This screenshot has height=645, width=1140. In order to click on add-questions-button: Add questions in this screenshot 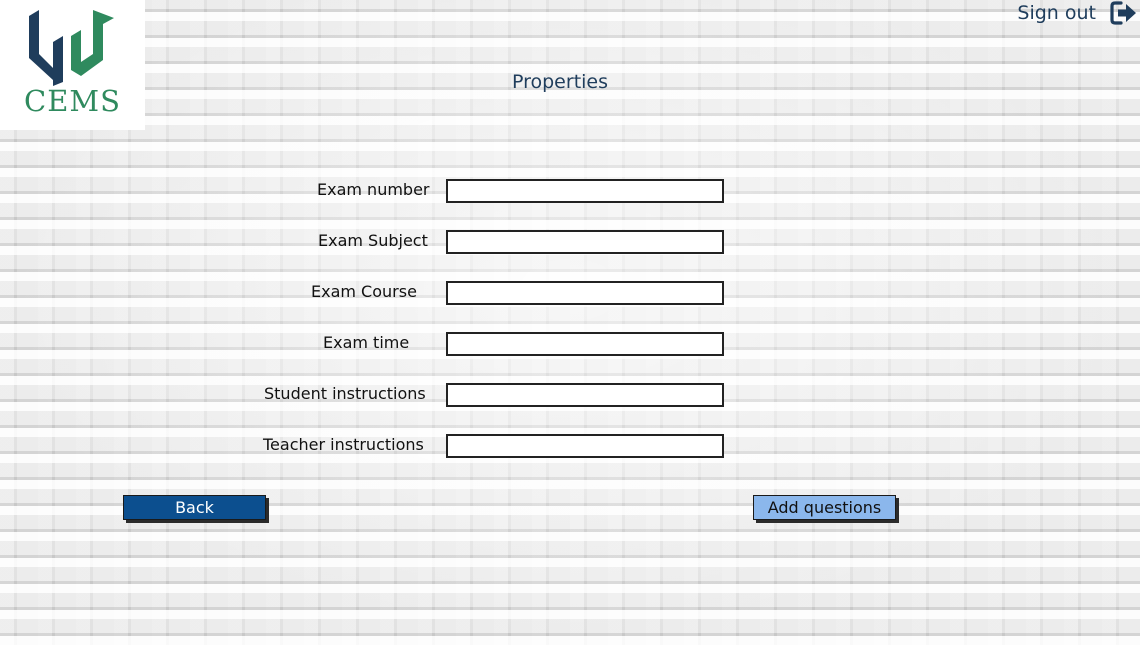, I will do `click(824, 507)`.